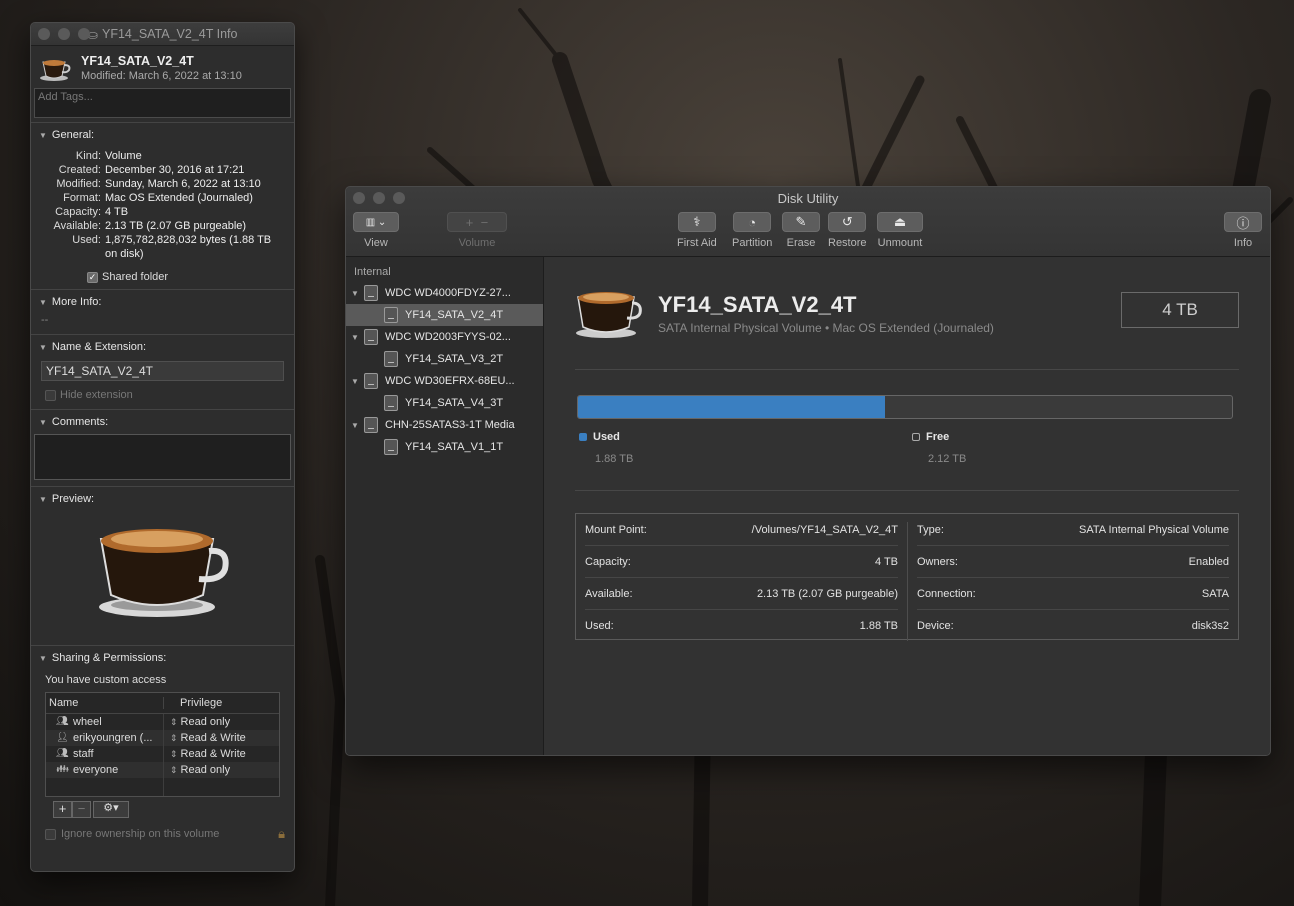  Describe the element at coordinates (697, 243) in the screenshot. I see `first-aid-label: First Aid` at that location.